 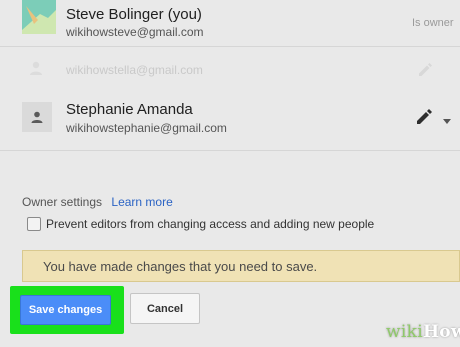 I want to click on watermark-how: How, so click(x=441, y=332).